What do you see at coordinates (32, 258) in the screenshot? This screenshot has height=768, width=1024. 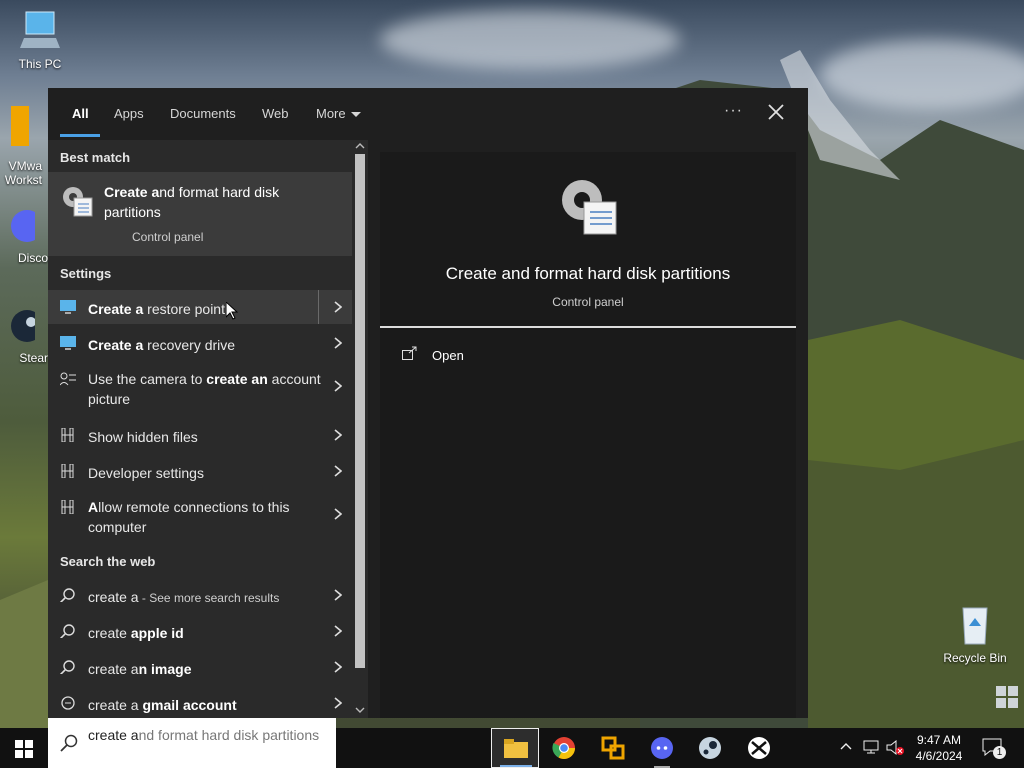 I see `desktop-icon-label: Disco` at bounding box center [32, 258].